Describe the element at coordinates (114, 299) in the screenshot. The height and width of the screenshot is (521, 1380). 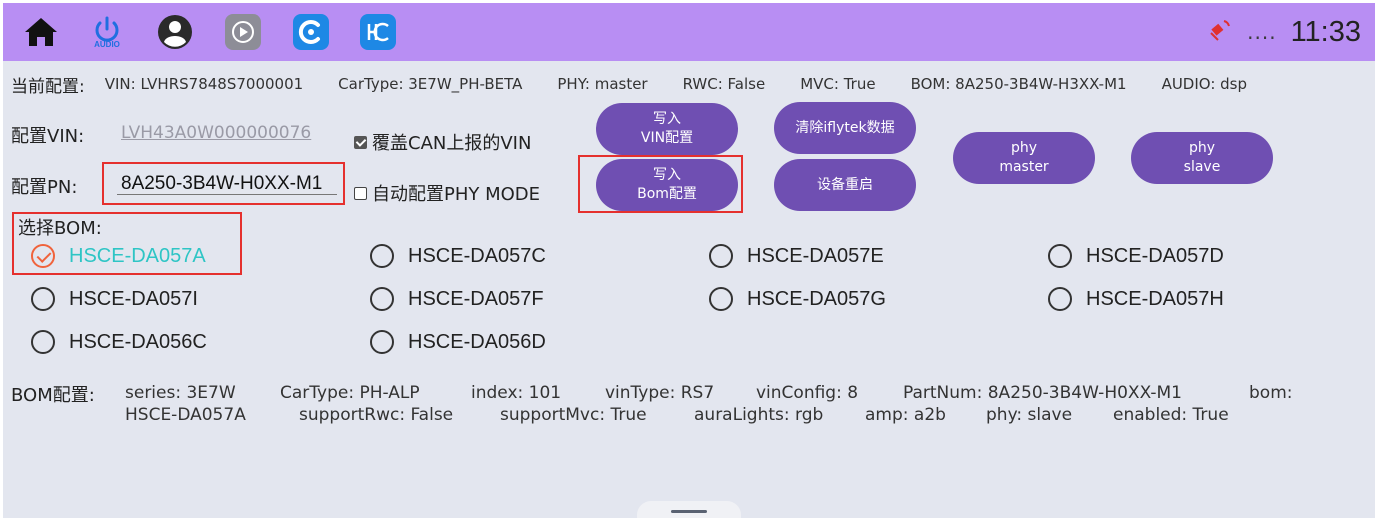
I see `bom-option-4: HSCE-DA057I` at that location.